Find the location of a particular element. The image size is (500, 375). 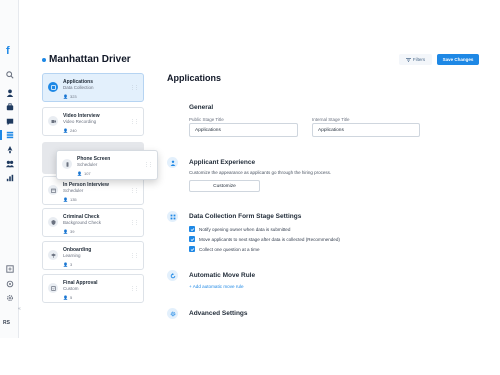

fountain-logo: f is located at coordinates (9, 51).